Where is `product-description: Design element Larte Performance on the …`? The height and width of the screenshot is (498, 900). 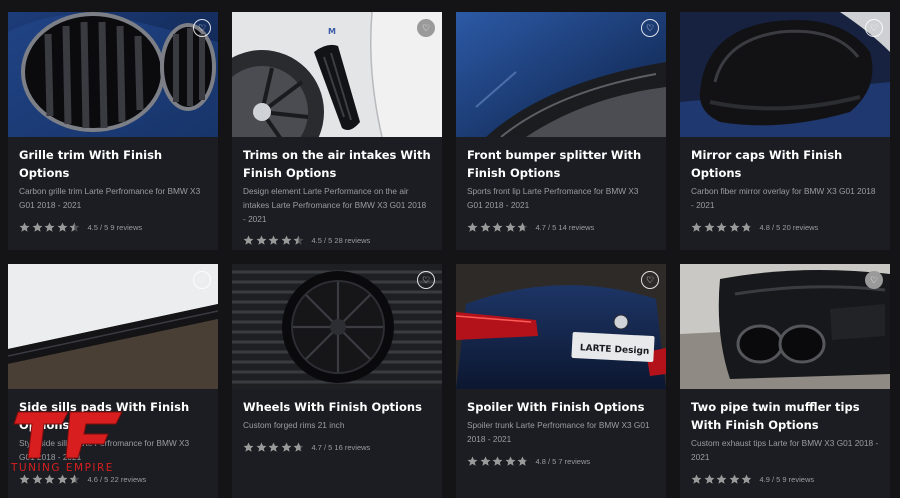
product-description: Design element Larte Performance on the … is located at coordinates (335, 205).